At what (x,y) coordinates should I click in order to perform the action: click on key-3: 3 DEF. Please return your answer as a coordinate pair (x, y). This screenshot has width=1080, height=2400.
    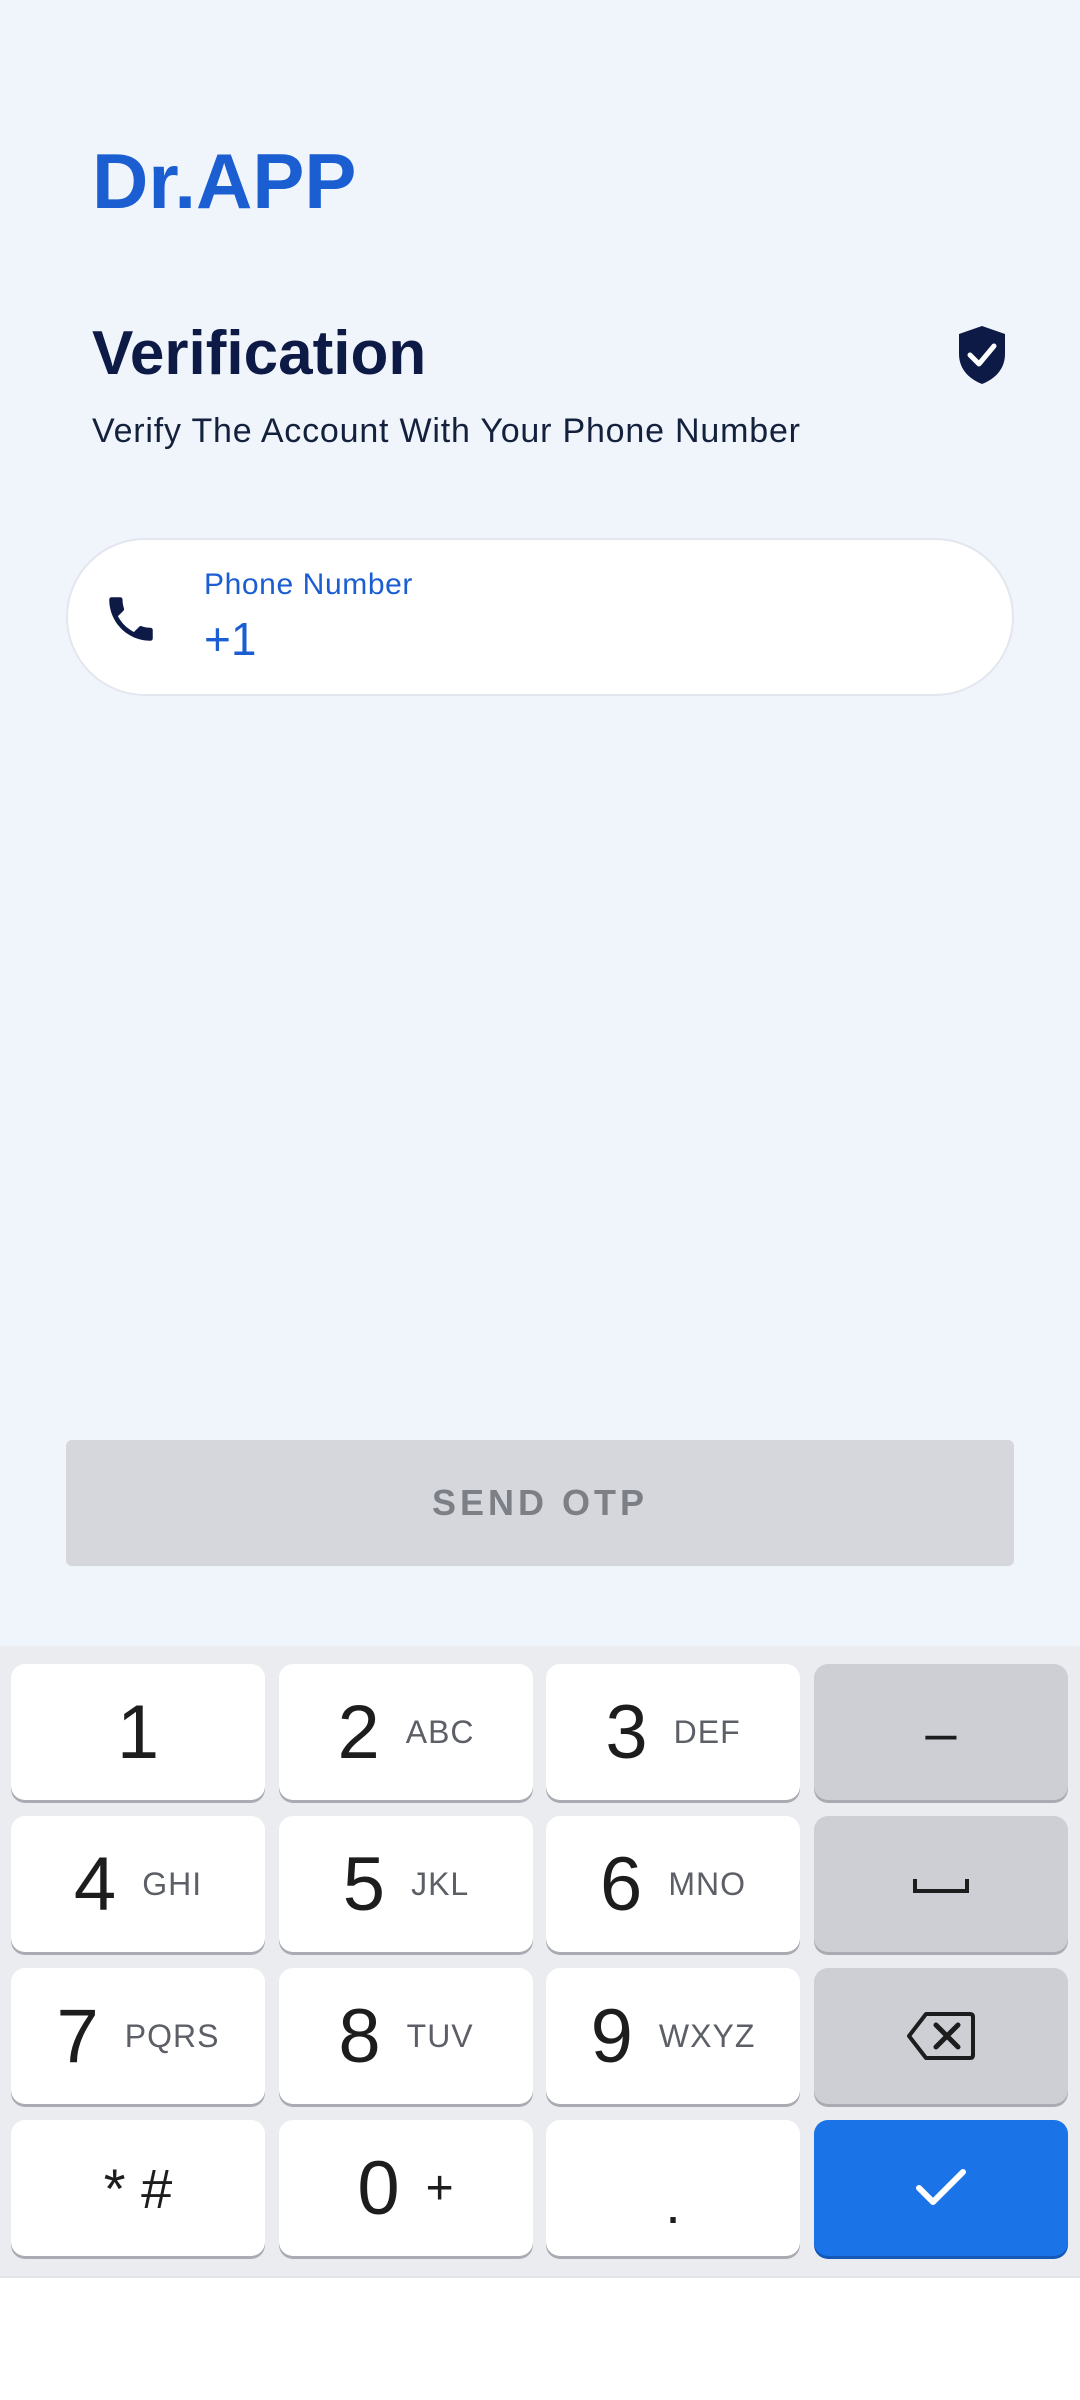
    Looking at the image, I should click on (673, 1732).